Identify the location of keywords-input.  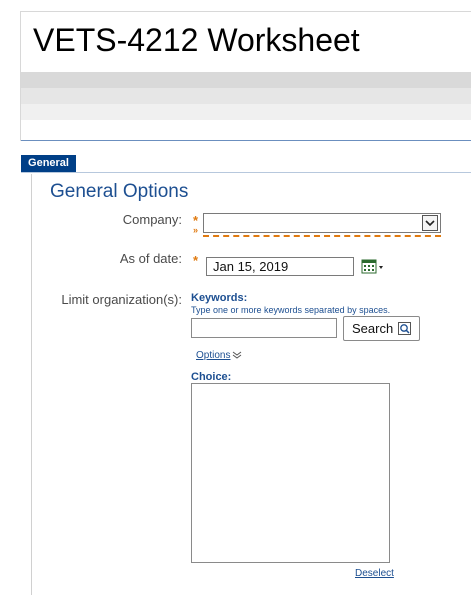
(264, 328).